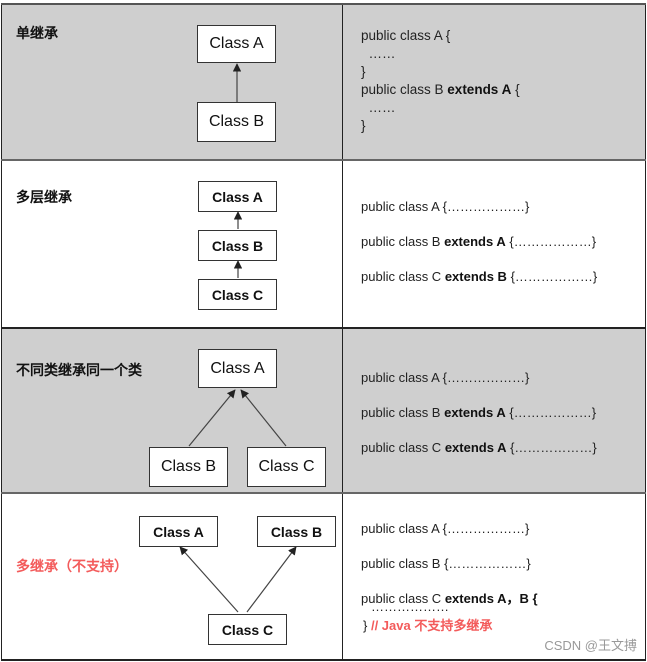 The height and width of the screenshot is (662, 647). What do you see at coordinates (365, 625) in the screenshot?
I see `code-brace: }` at bounding box center [365, 625].